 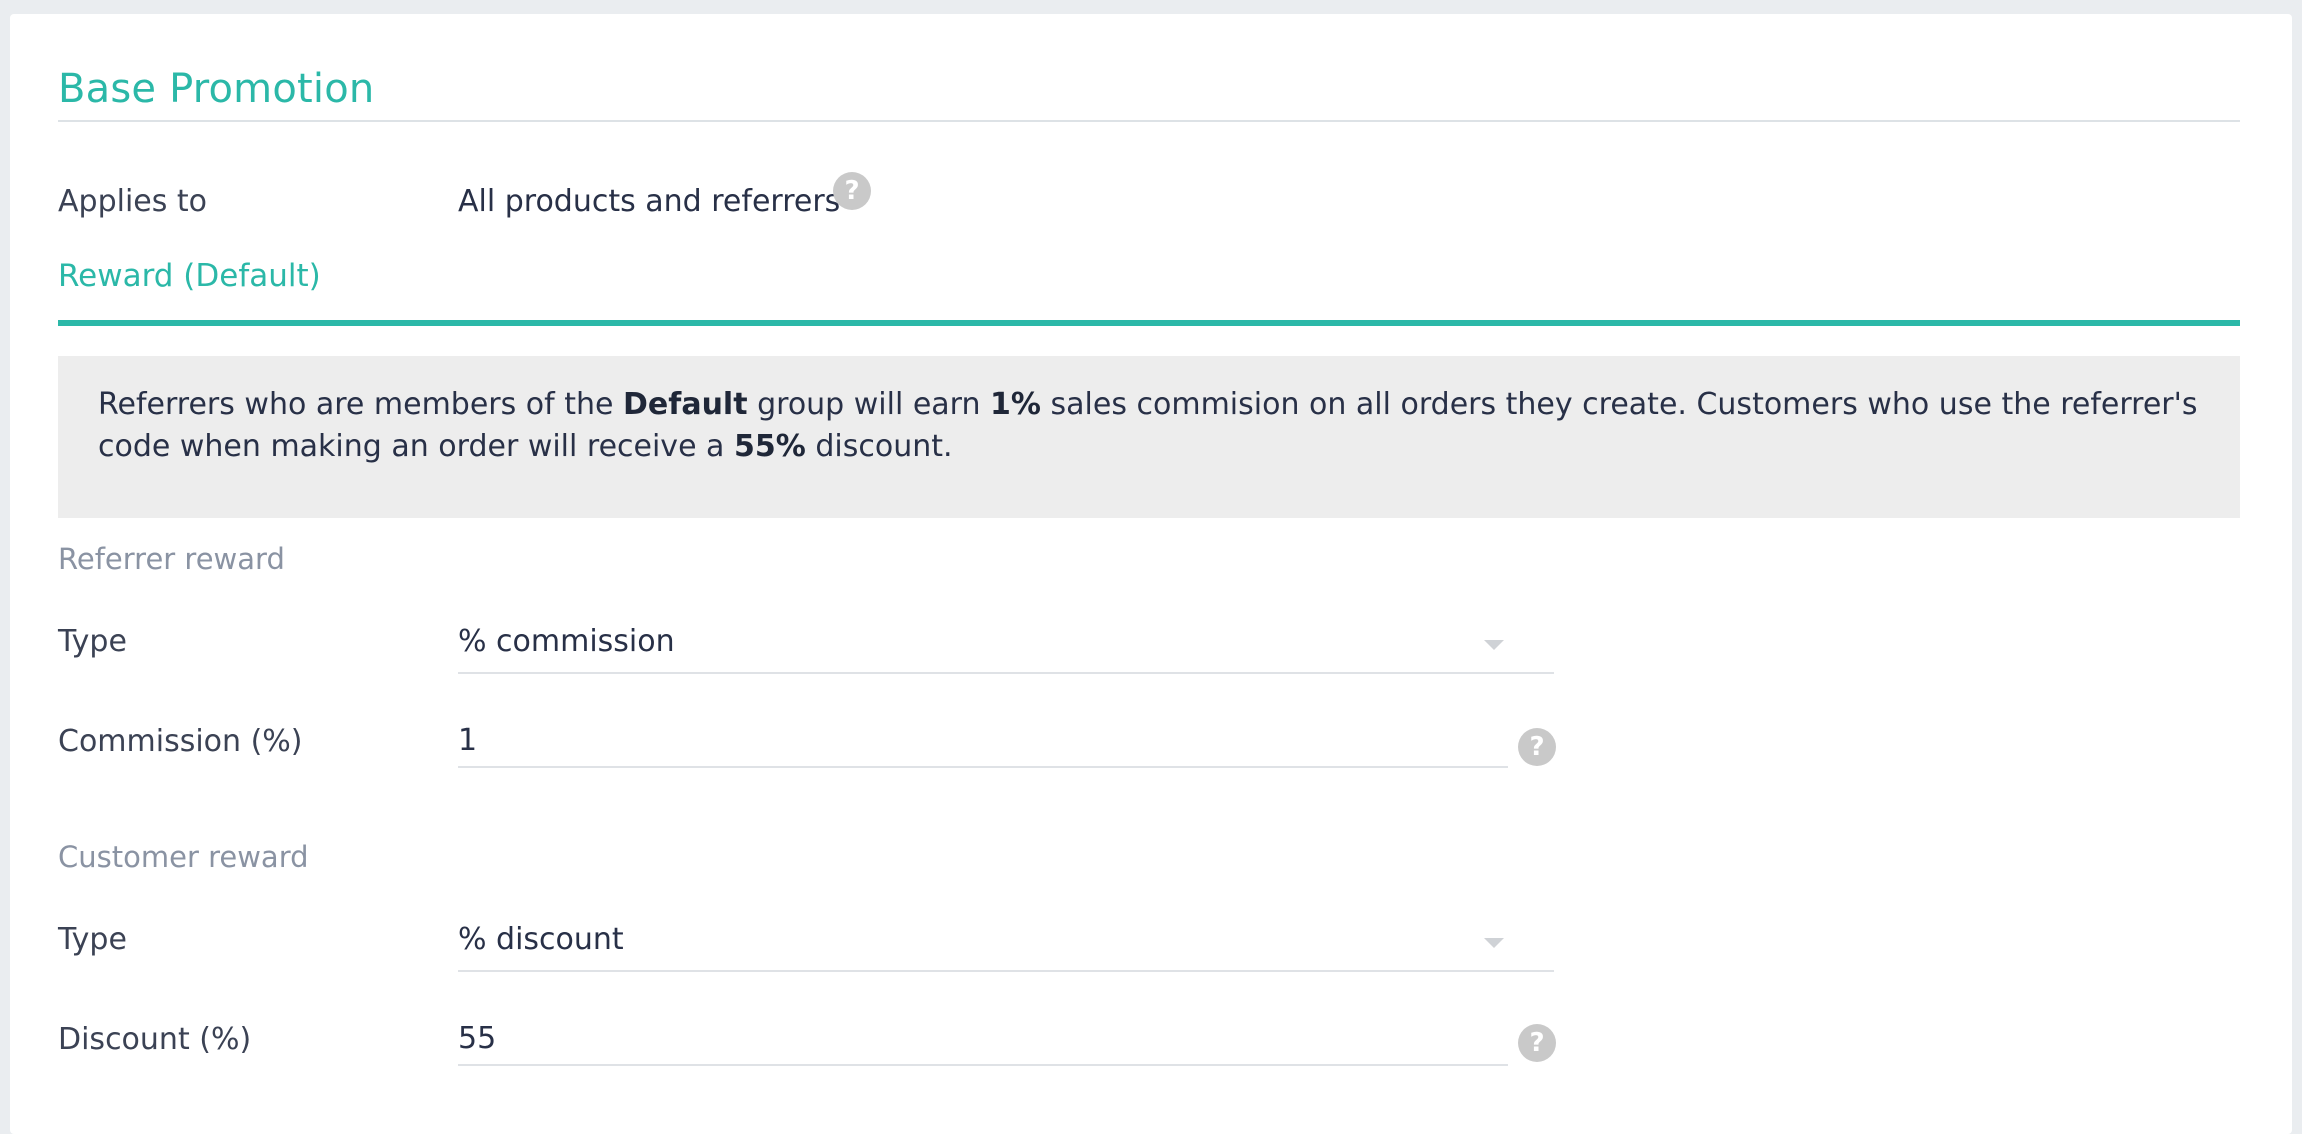 What do you see at coordinates (1015, 404) in the screenshot?
I see `summary-commission: 1%` at bounding box center [1015, 404].